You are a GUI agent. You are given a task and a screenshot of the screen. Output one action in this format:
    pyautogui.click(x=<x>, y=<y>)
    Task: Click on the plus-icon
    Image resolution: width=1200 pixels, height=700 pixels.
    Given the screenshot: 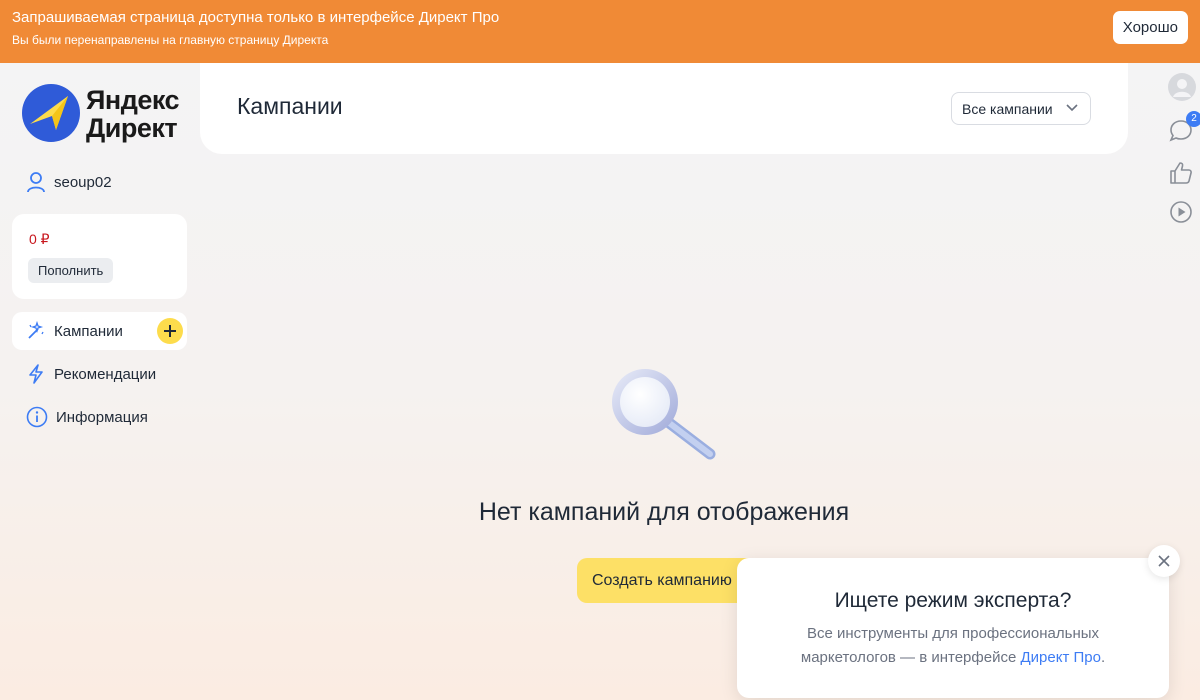 What is the action you would take?
    pyautogui.click(x=170, y=331)
    